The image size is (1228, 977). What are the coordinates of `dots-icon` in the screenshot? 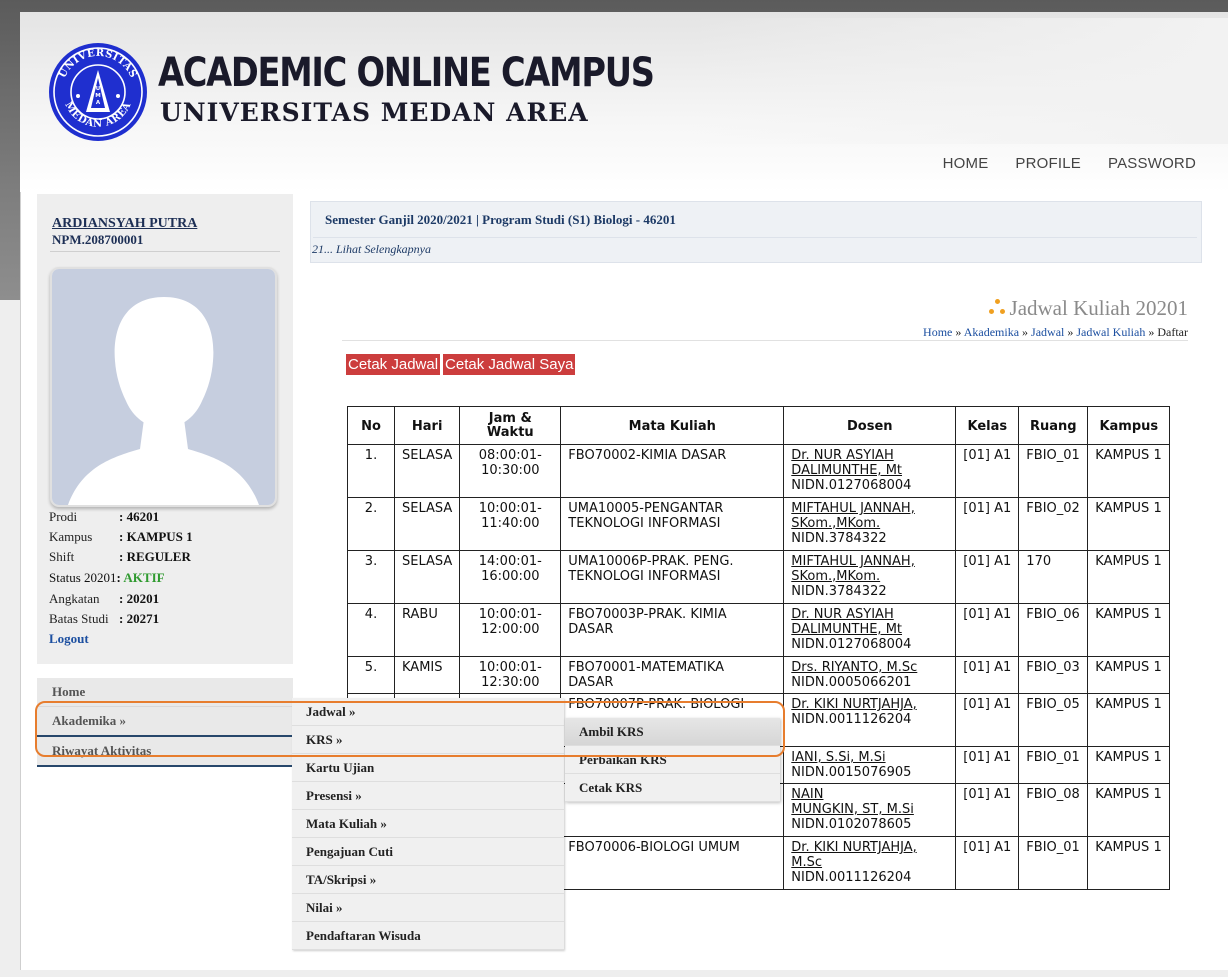 It's located at (997, 307).